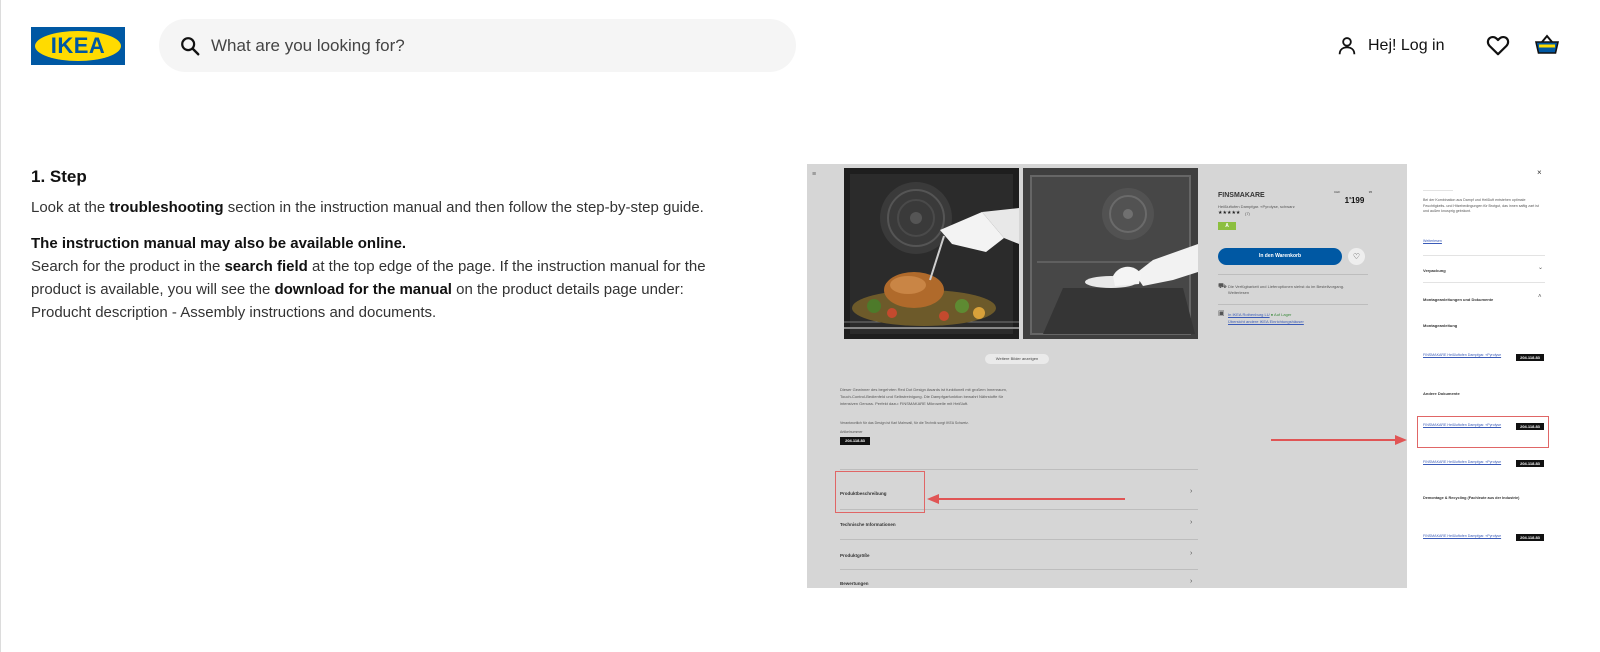 The height and width of the screenshot is (652, 1600). What do you see at coordinates (868, 524) in the screenshot?
I see `accordion-technical-information: Technische Informationen` at bounding box center [868, 524].